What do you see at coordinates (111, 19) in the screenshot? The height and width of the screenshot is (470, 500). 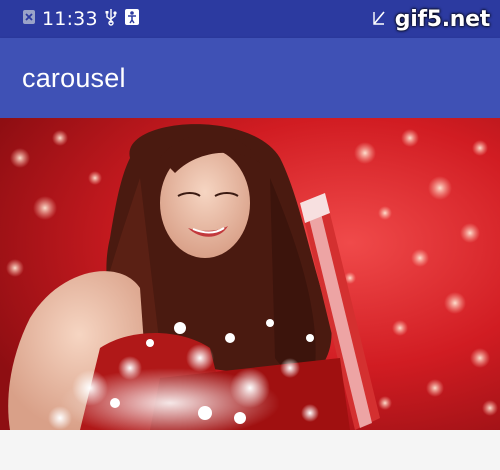 I see `usb-icon` at bounding box center [111, 19].